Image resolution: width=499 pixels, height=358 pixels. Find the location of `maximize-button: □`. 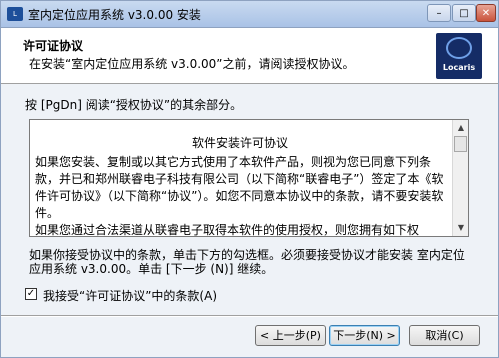

maximize-button: □ is located at coordinates (464, 13).